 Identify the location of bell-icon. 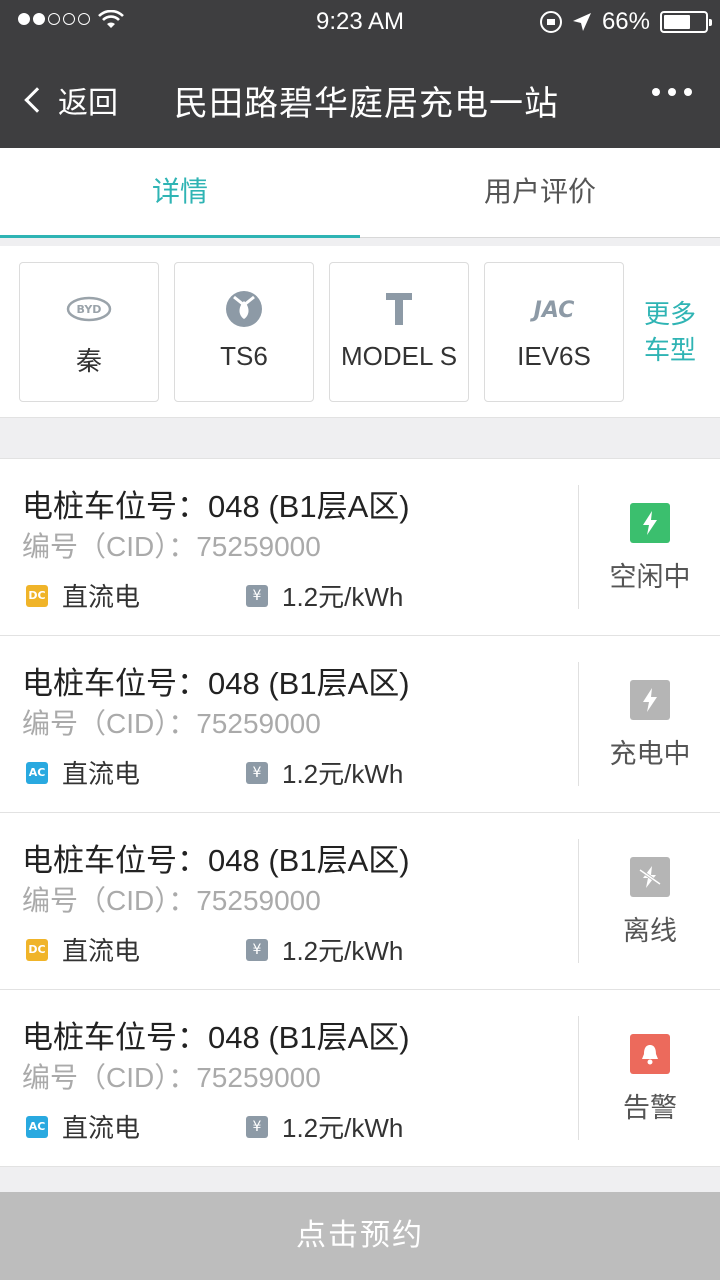
(650, 1054).